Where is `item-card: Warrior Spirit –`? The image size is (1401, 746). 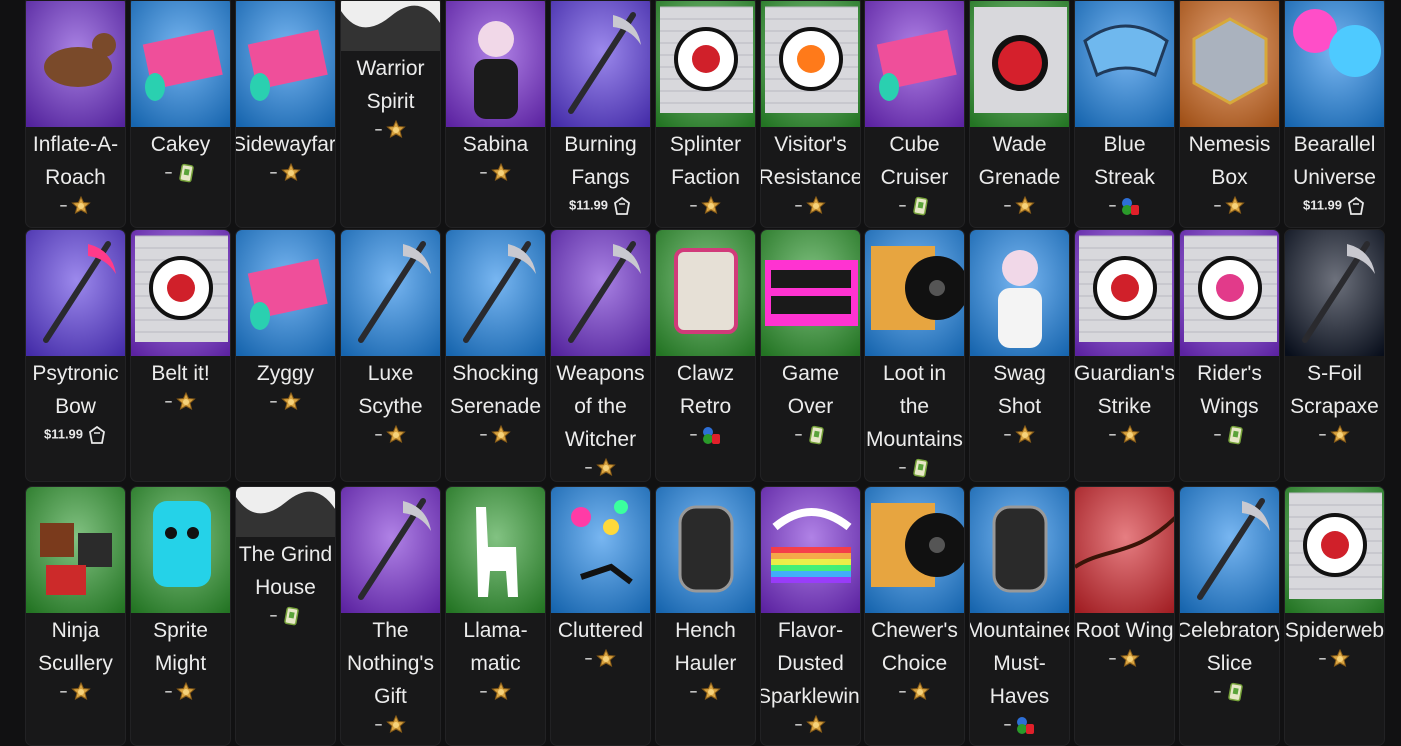 item-card: Warrior Spirit – is located at coordinates (390, 114).